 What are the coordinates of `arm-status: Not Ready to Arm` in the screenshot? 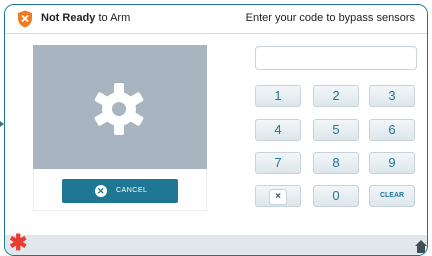 It's located at (85, 18).